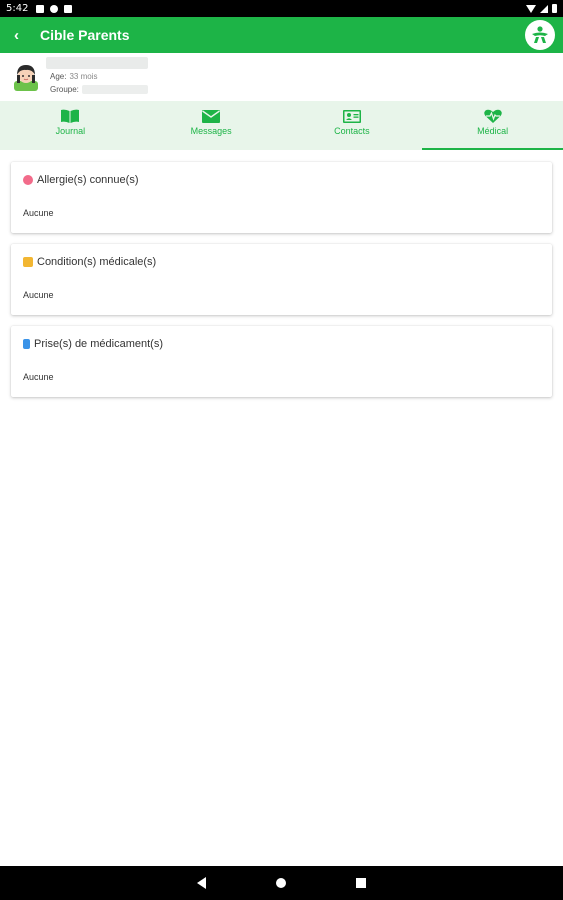 This screenshot has height=900, width=563. I want to click on age-line: Age: 33 mois, so click(73, 76).